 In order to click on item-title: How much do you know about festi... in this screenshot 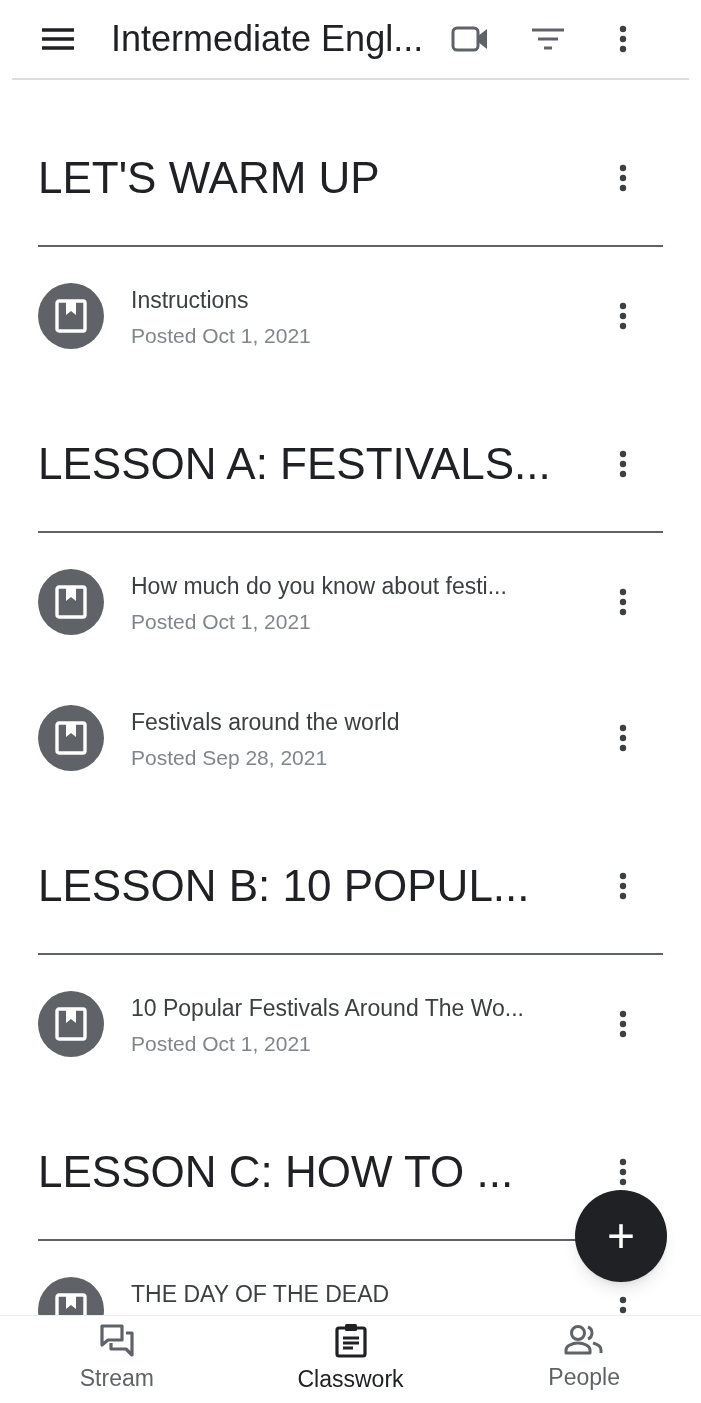, I will do `click(319, 586)`.